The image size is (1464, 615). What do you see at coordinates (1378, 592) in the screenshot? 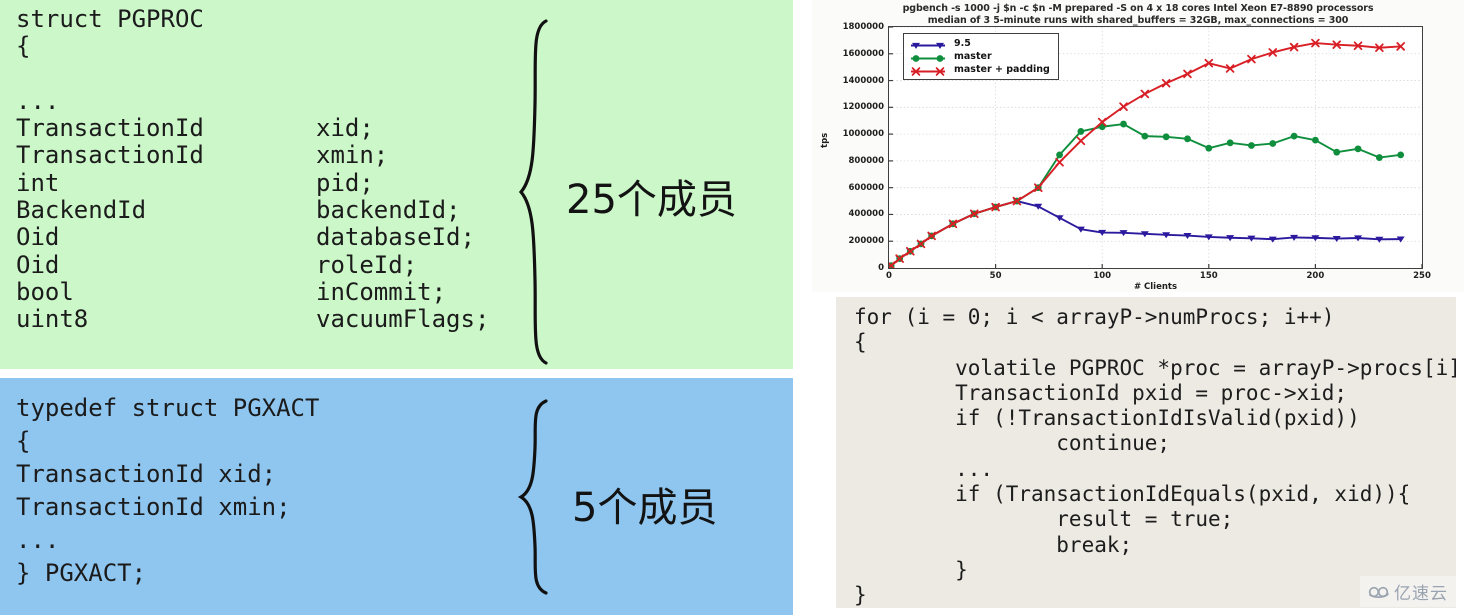
I see `cloud-logo-icon` at bounding box center [1378, 592].